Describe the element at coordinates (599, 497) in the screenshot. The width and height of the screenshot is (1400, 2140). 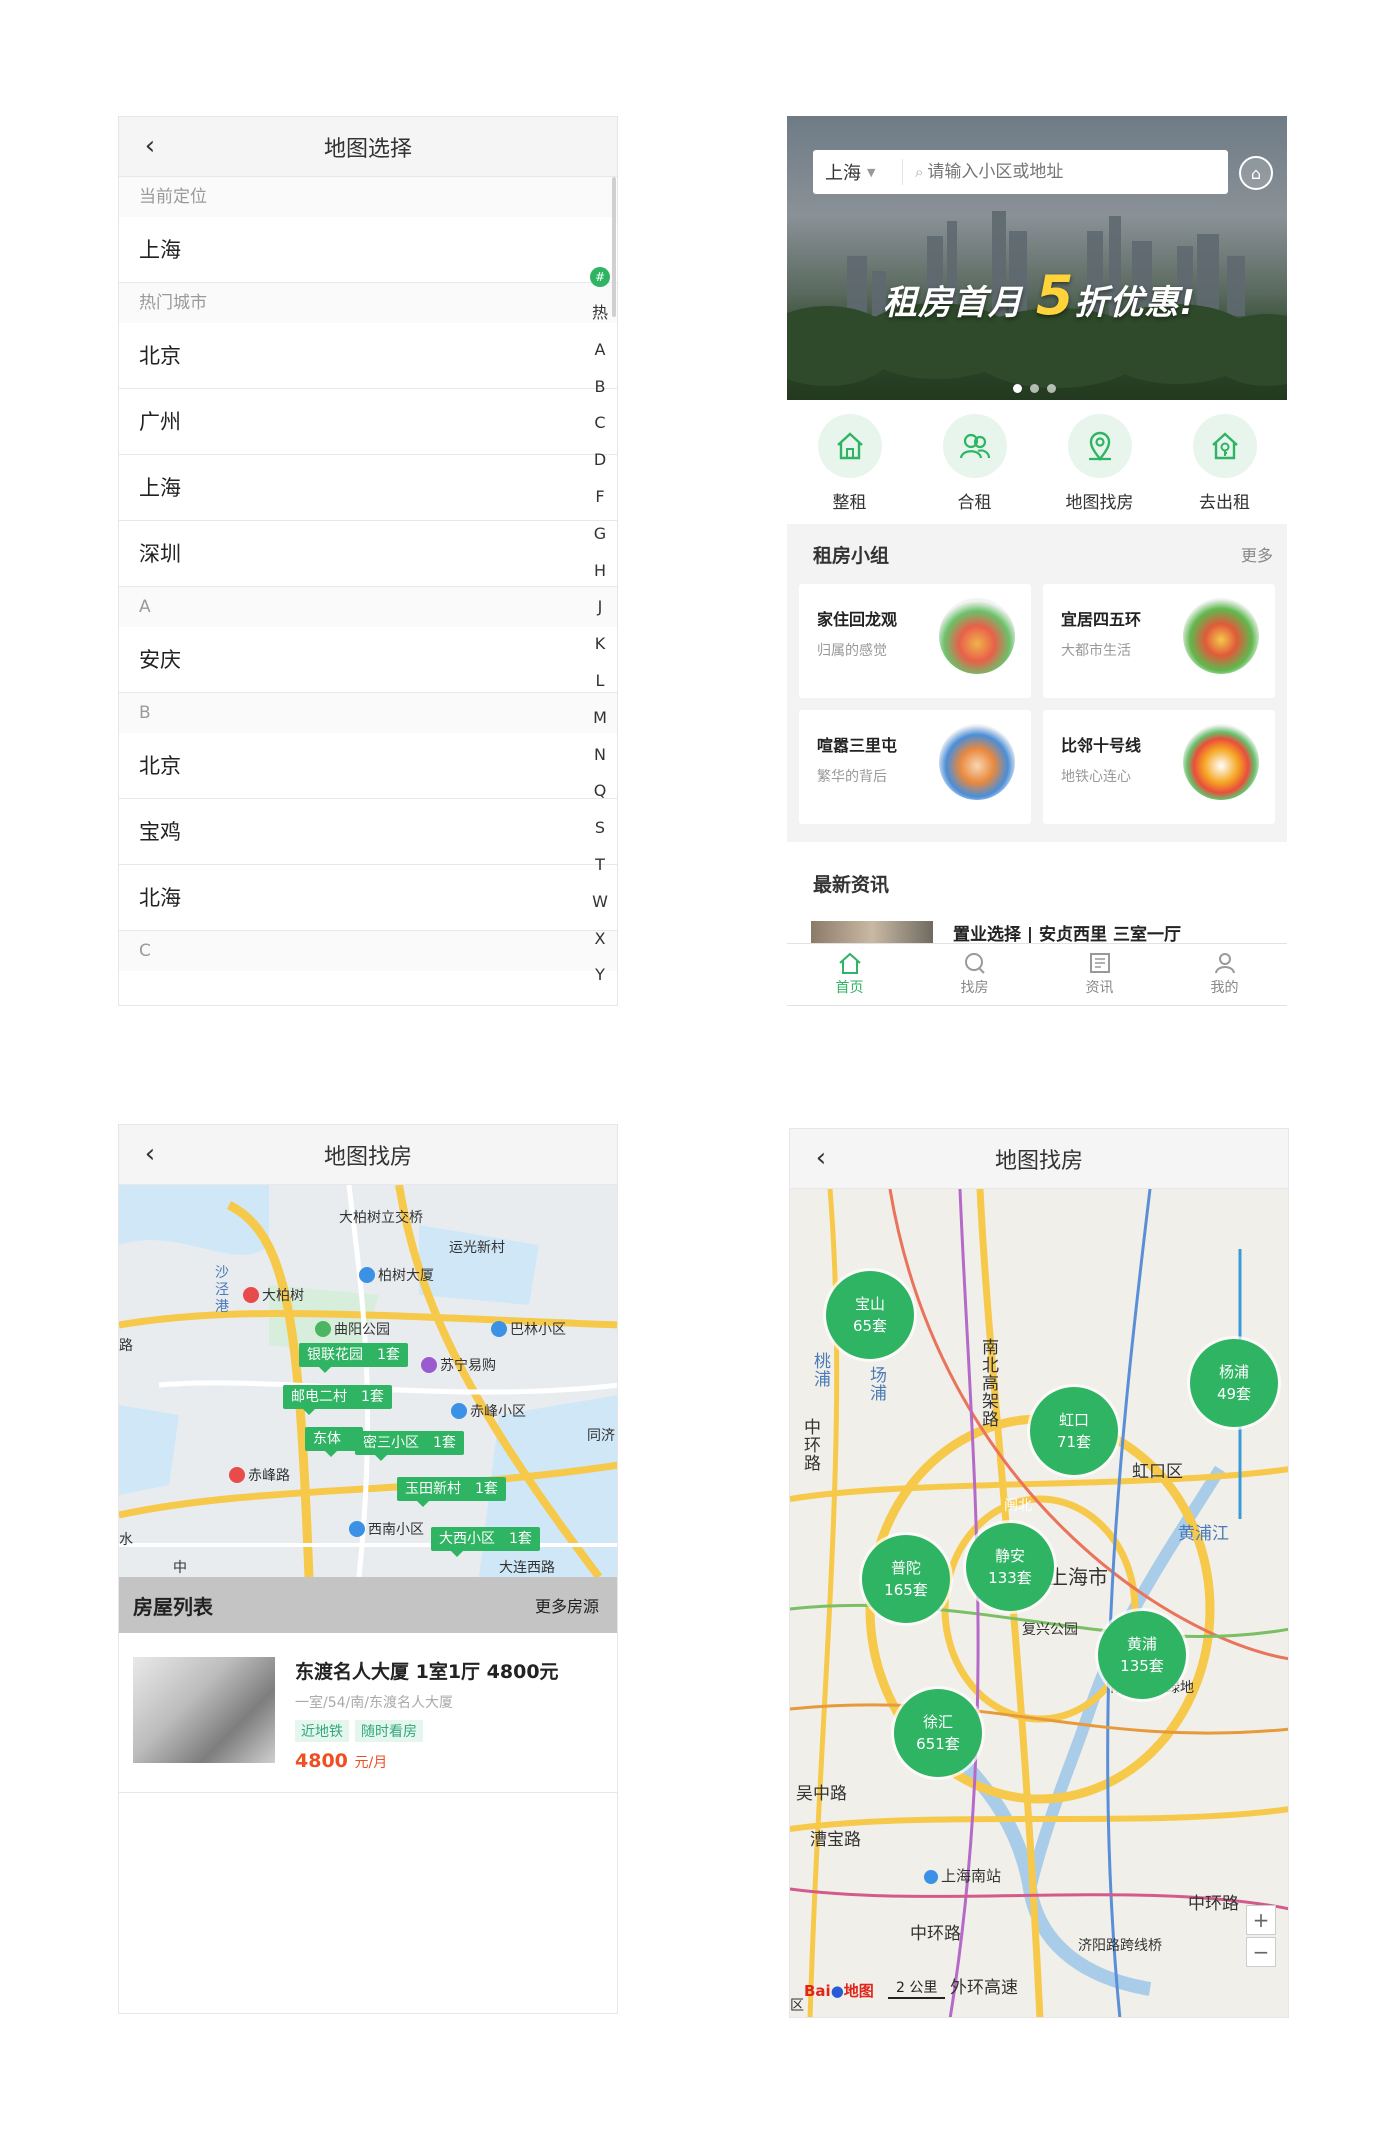
I see `index-letter: F` at that location.